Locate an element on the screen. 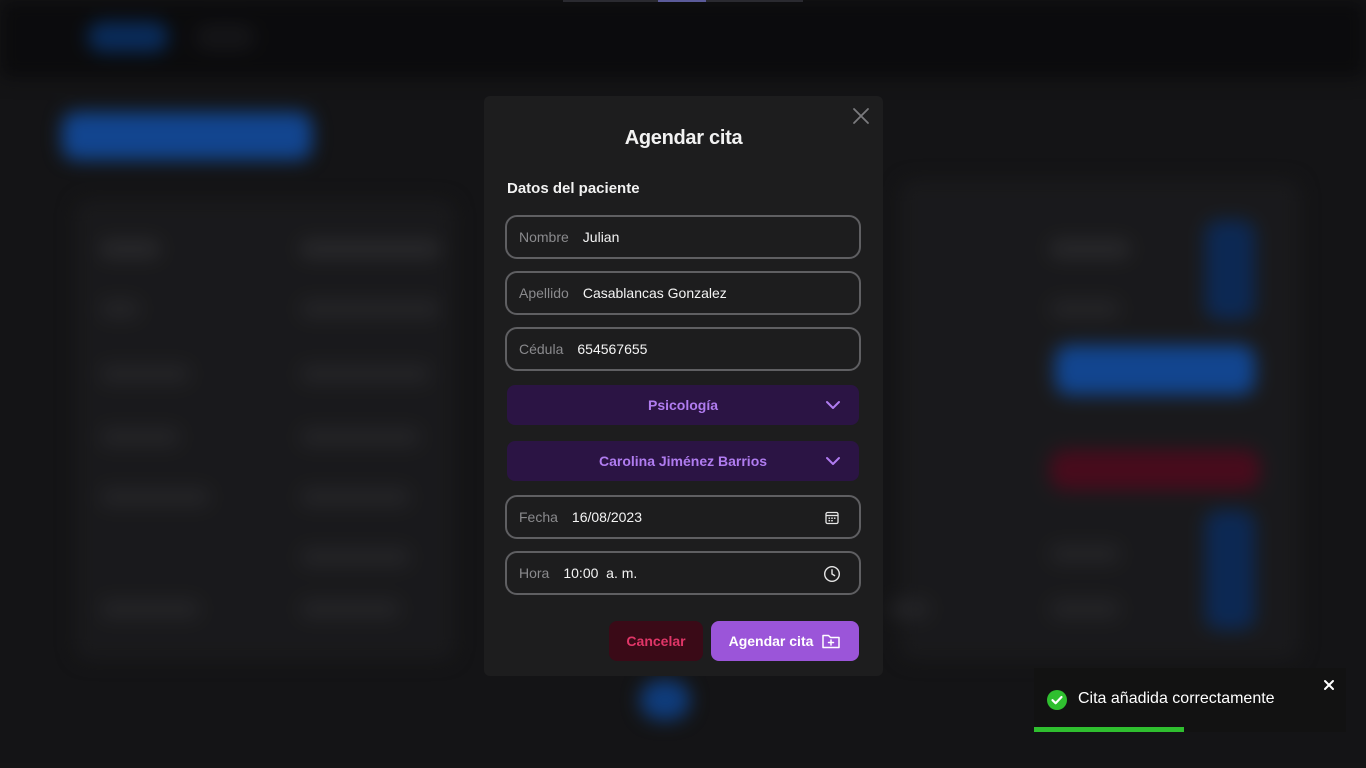 This screenshot has width=1366, height=768. specialty-select: Psicología is located at coordinates (683, 405).